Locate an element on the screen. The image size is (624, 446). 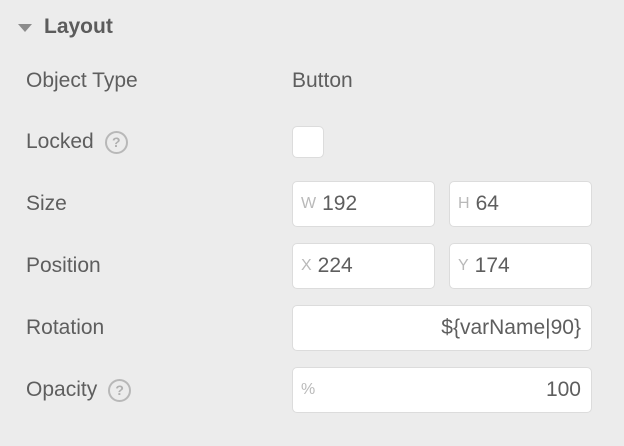
height-value: 64 is located at coordinates (487, 203).